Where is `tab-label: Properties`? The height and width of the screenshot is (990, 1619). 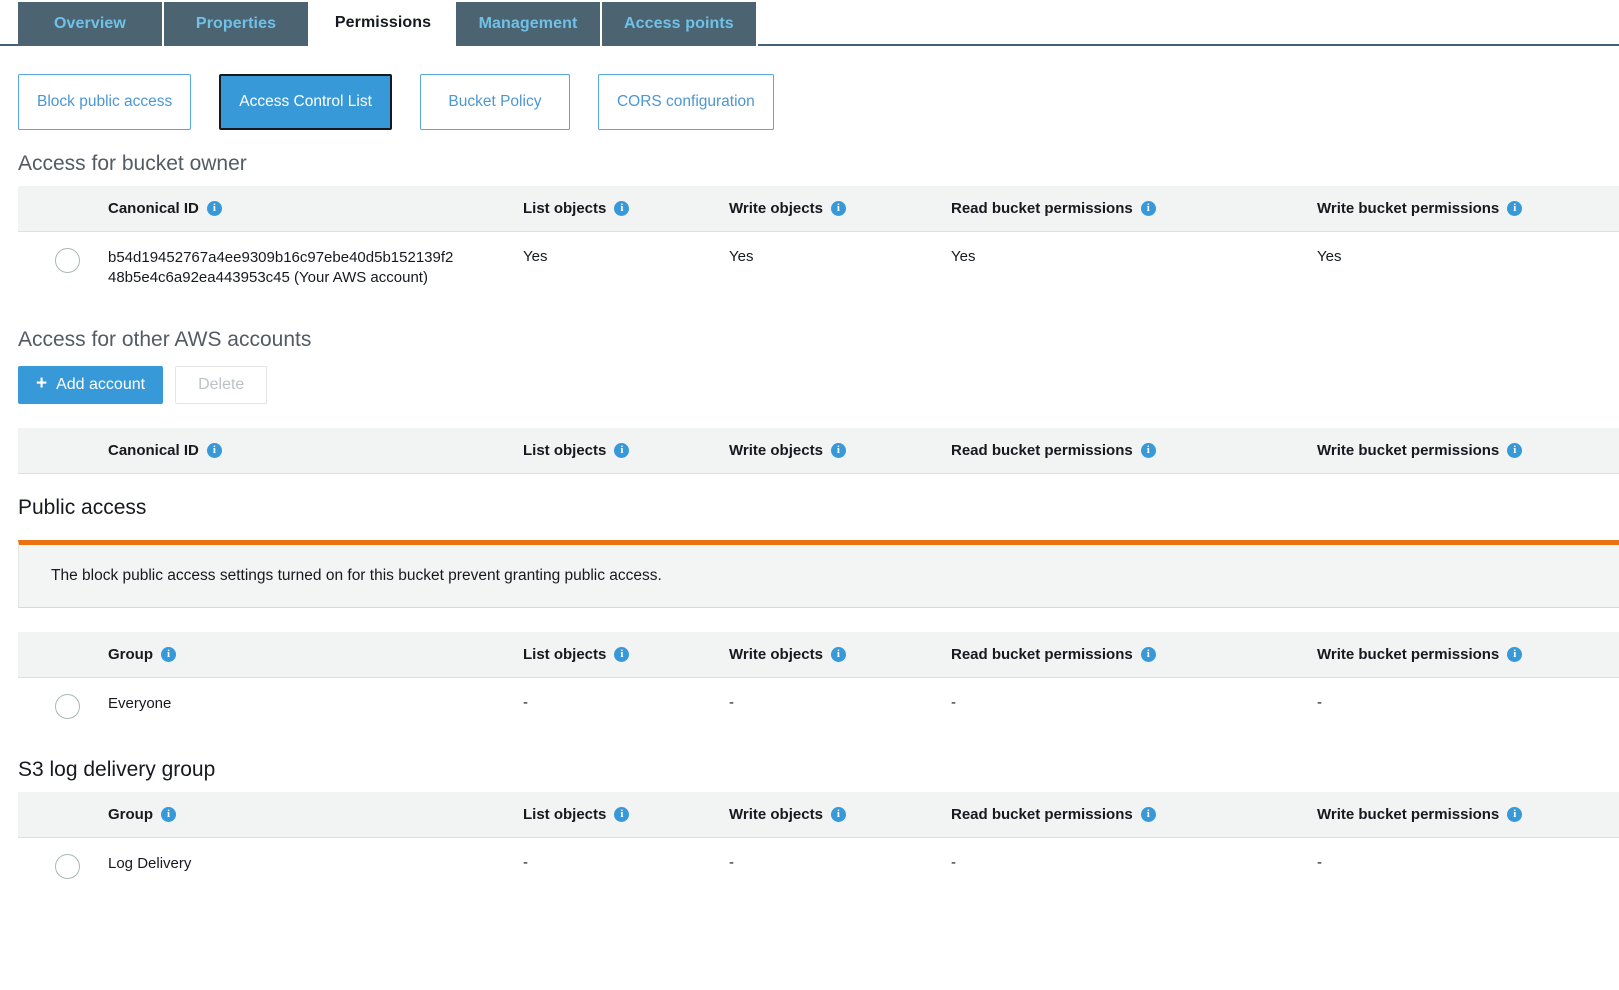
tab-label: Properties is located at coordinates (236, 23).